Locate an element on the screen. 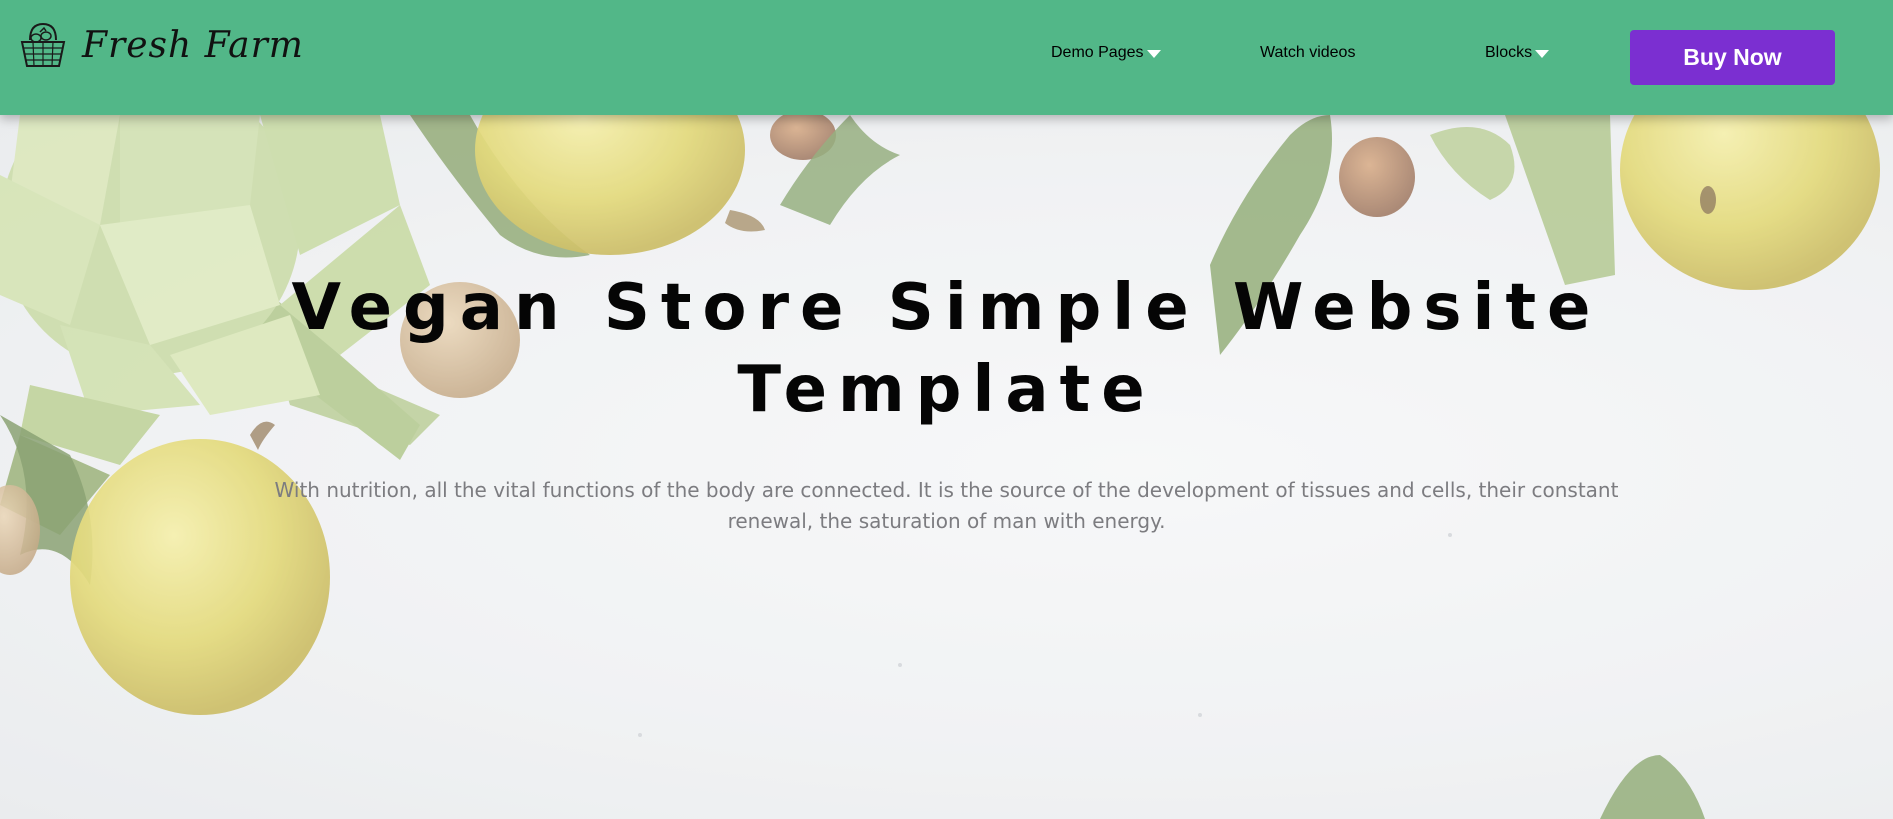 The image size is (1893, 819). nav-demo-pages-label: Demo Pages is located at coordinates (1097, 52).